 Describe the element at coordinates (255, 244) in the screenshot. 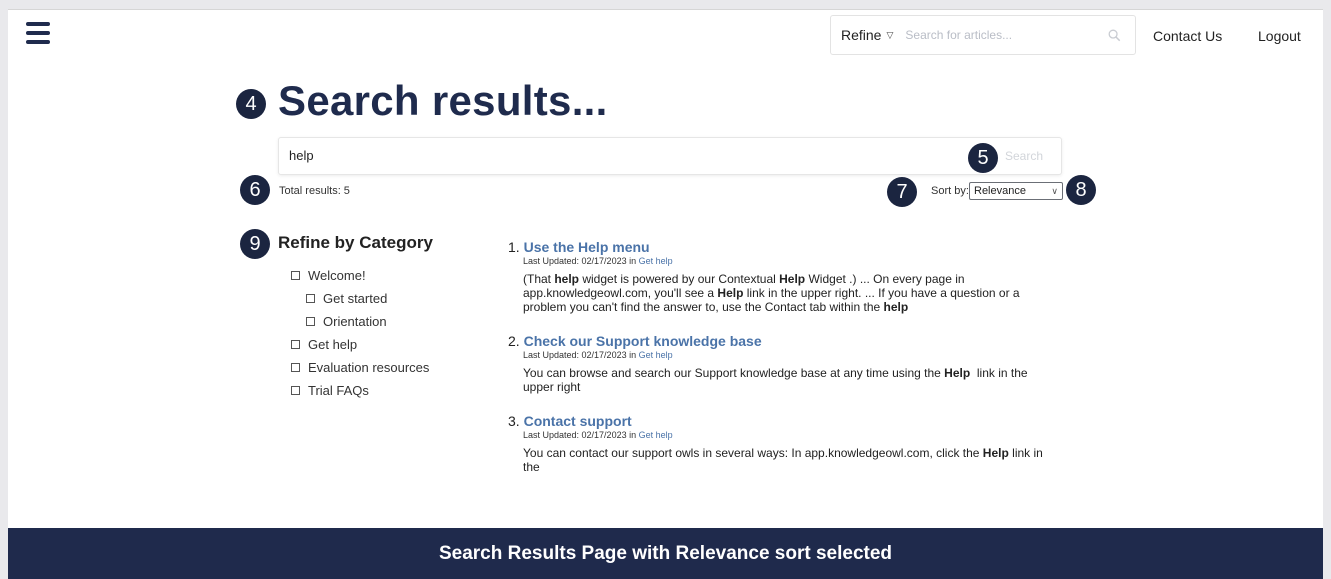

I see `callout-badge-9: 9` at that location.